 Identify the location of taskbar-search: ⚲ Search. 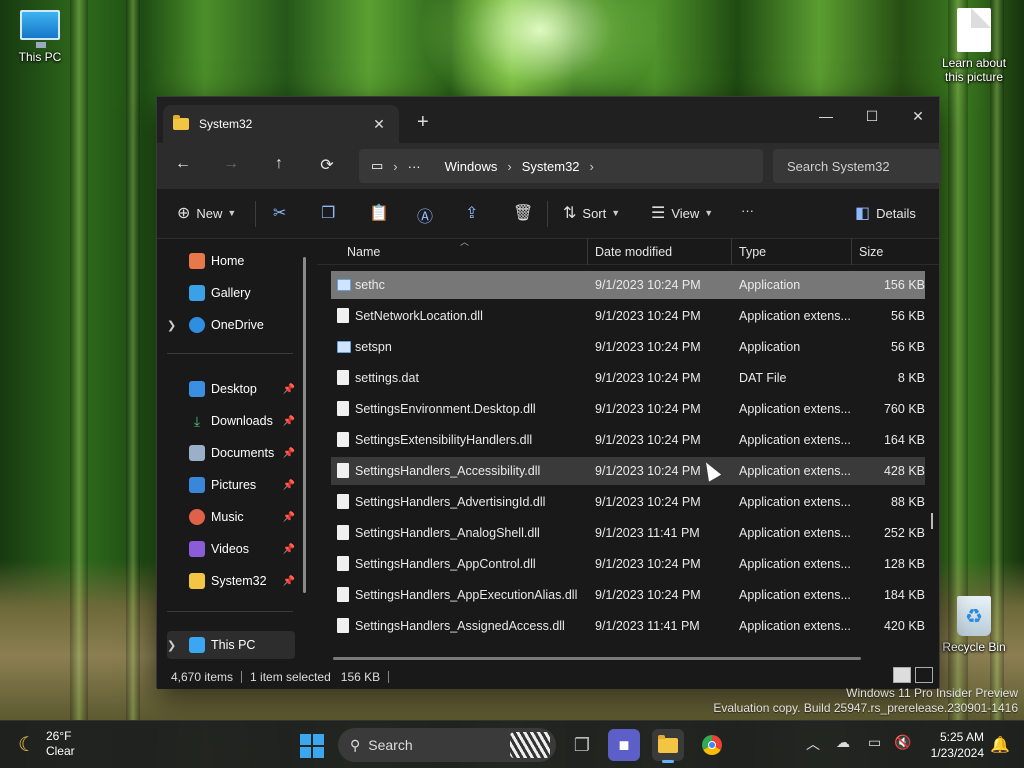
(447, 745).